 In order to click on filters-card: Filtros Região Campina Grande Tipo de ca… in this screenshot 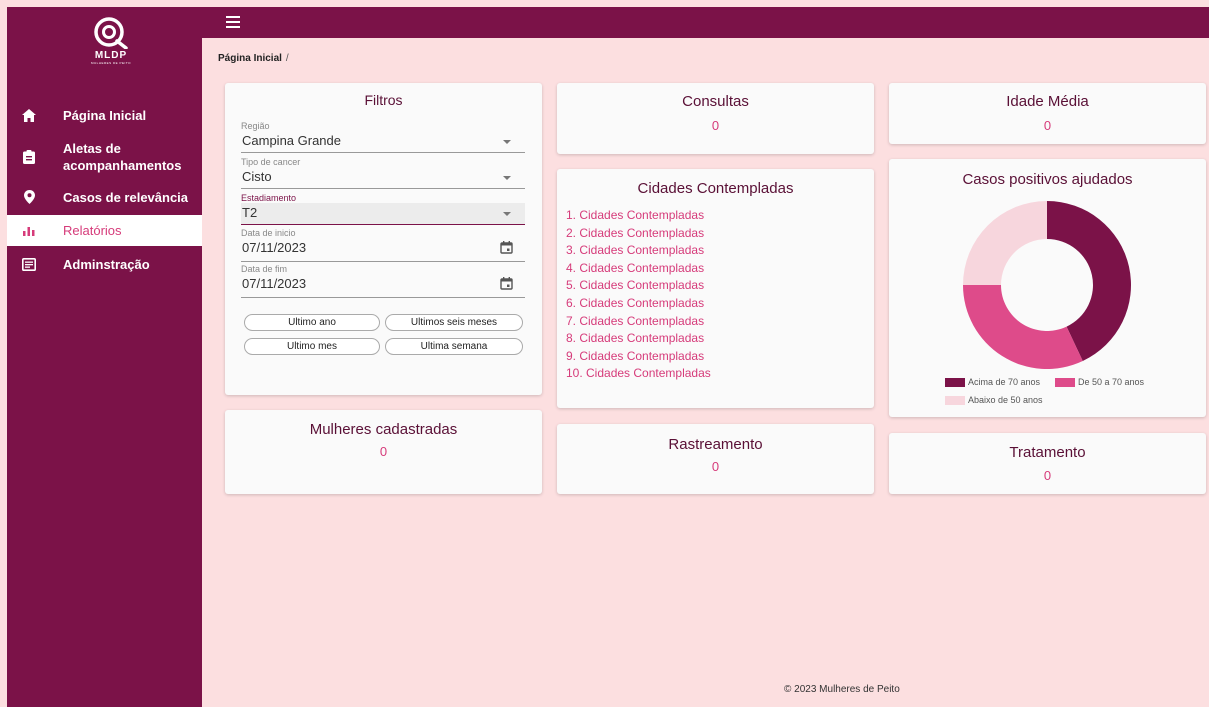, I will do `click(383, 239)`.